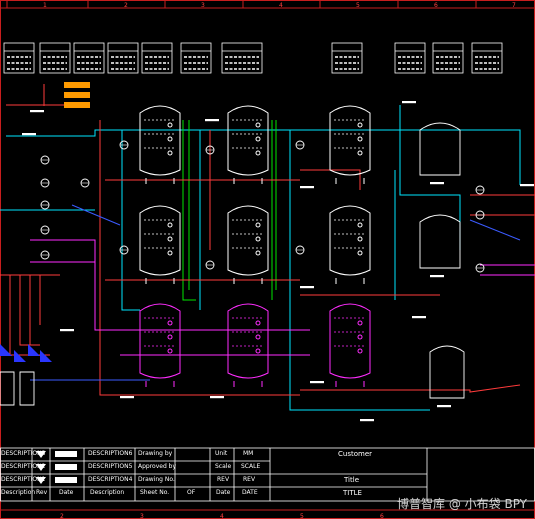 This screenshot has height=519, width=535. Describe the element at coordinates (142, 516) in the screenshot. I see `ruler-number-bottom: 3` at that location.